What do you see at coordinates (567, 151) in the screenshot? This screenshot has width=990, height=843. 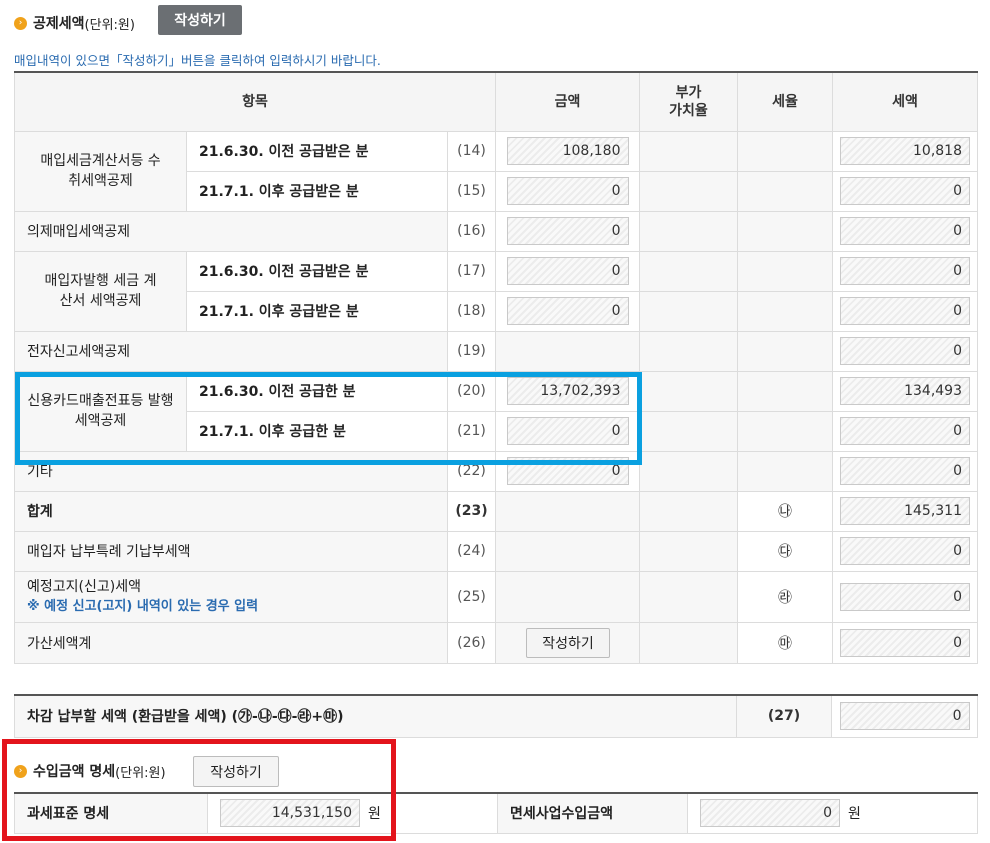 I see `amount-input-14: 108,180` at bounding box center [567, 151].